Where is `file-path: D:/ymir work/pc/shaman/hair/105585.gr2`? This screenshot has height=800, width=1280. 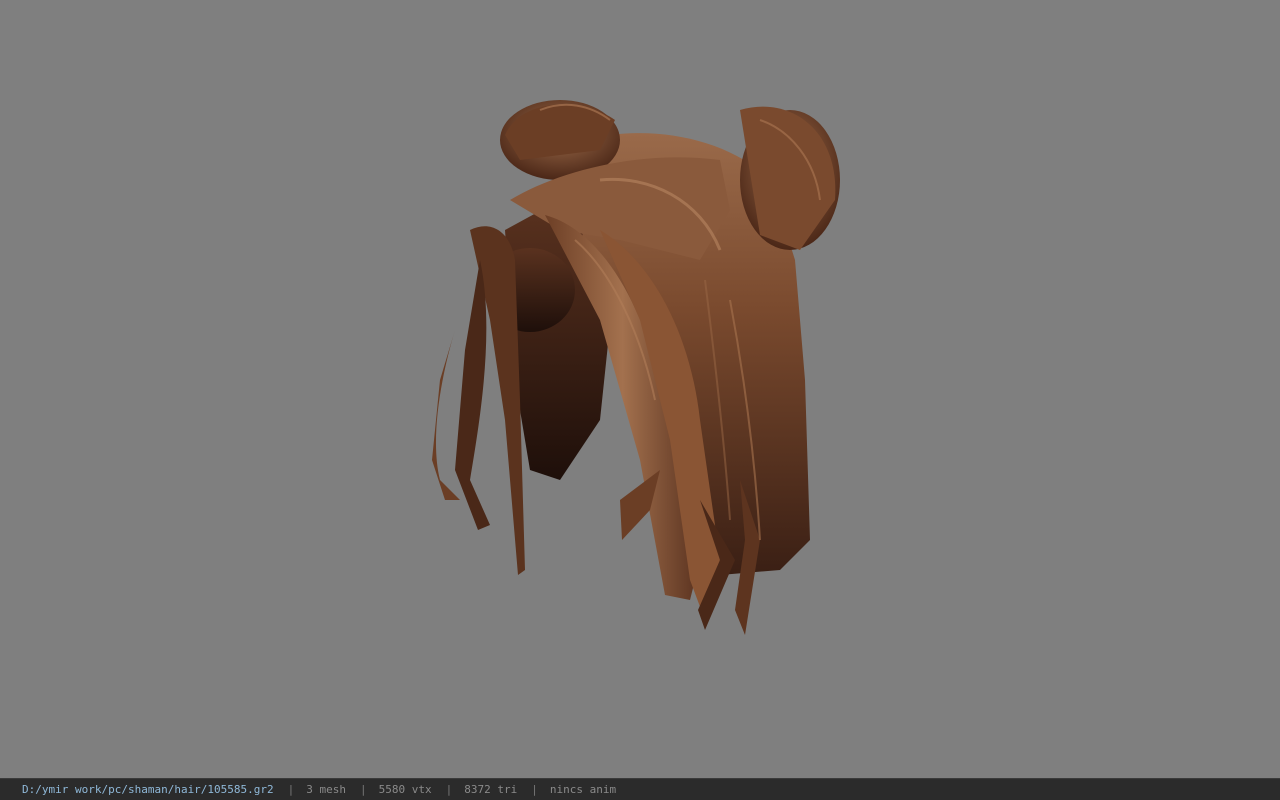 file-path: D:/ymir work/pc/shaman/hair/105585.gr2 is located at coordinates (148, 789).